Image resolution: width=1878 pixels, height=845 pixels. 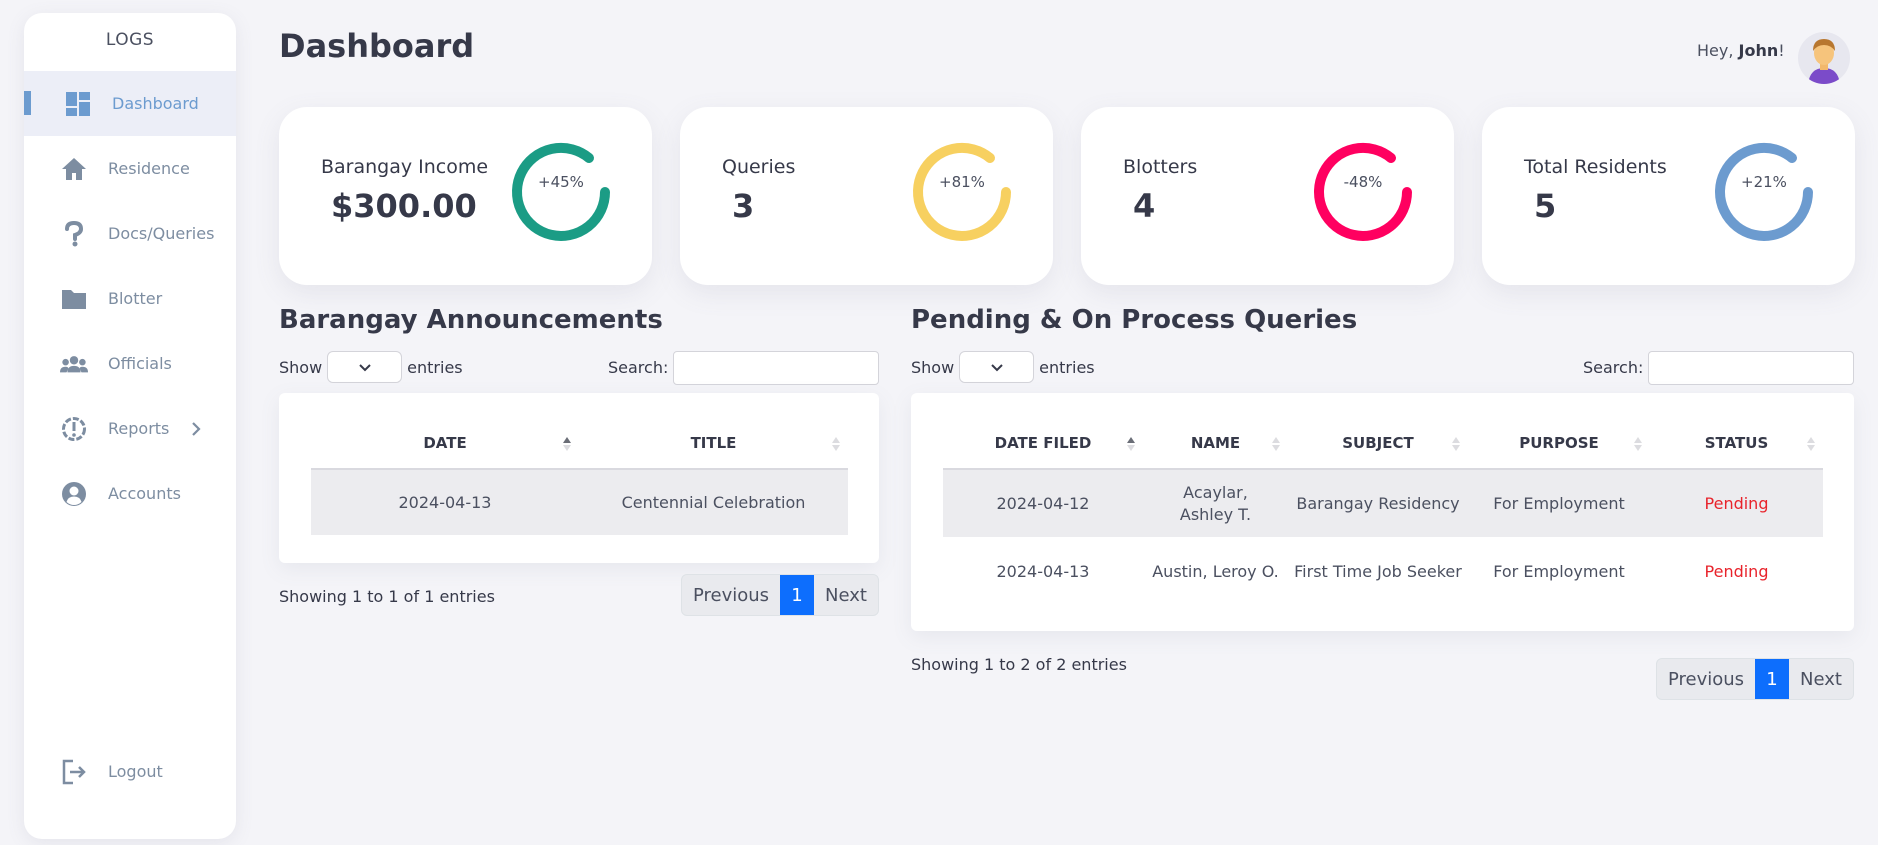 I want to click on col-title: TITLE, so click(x=713, y=444).